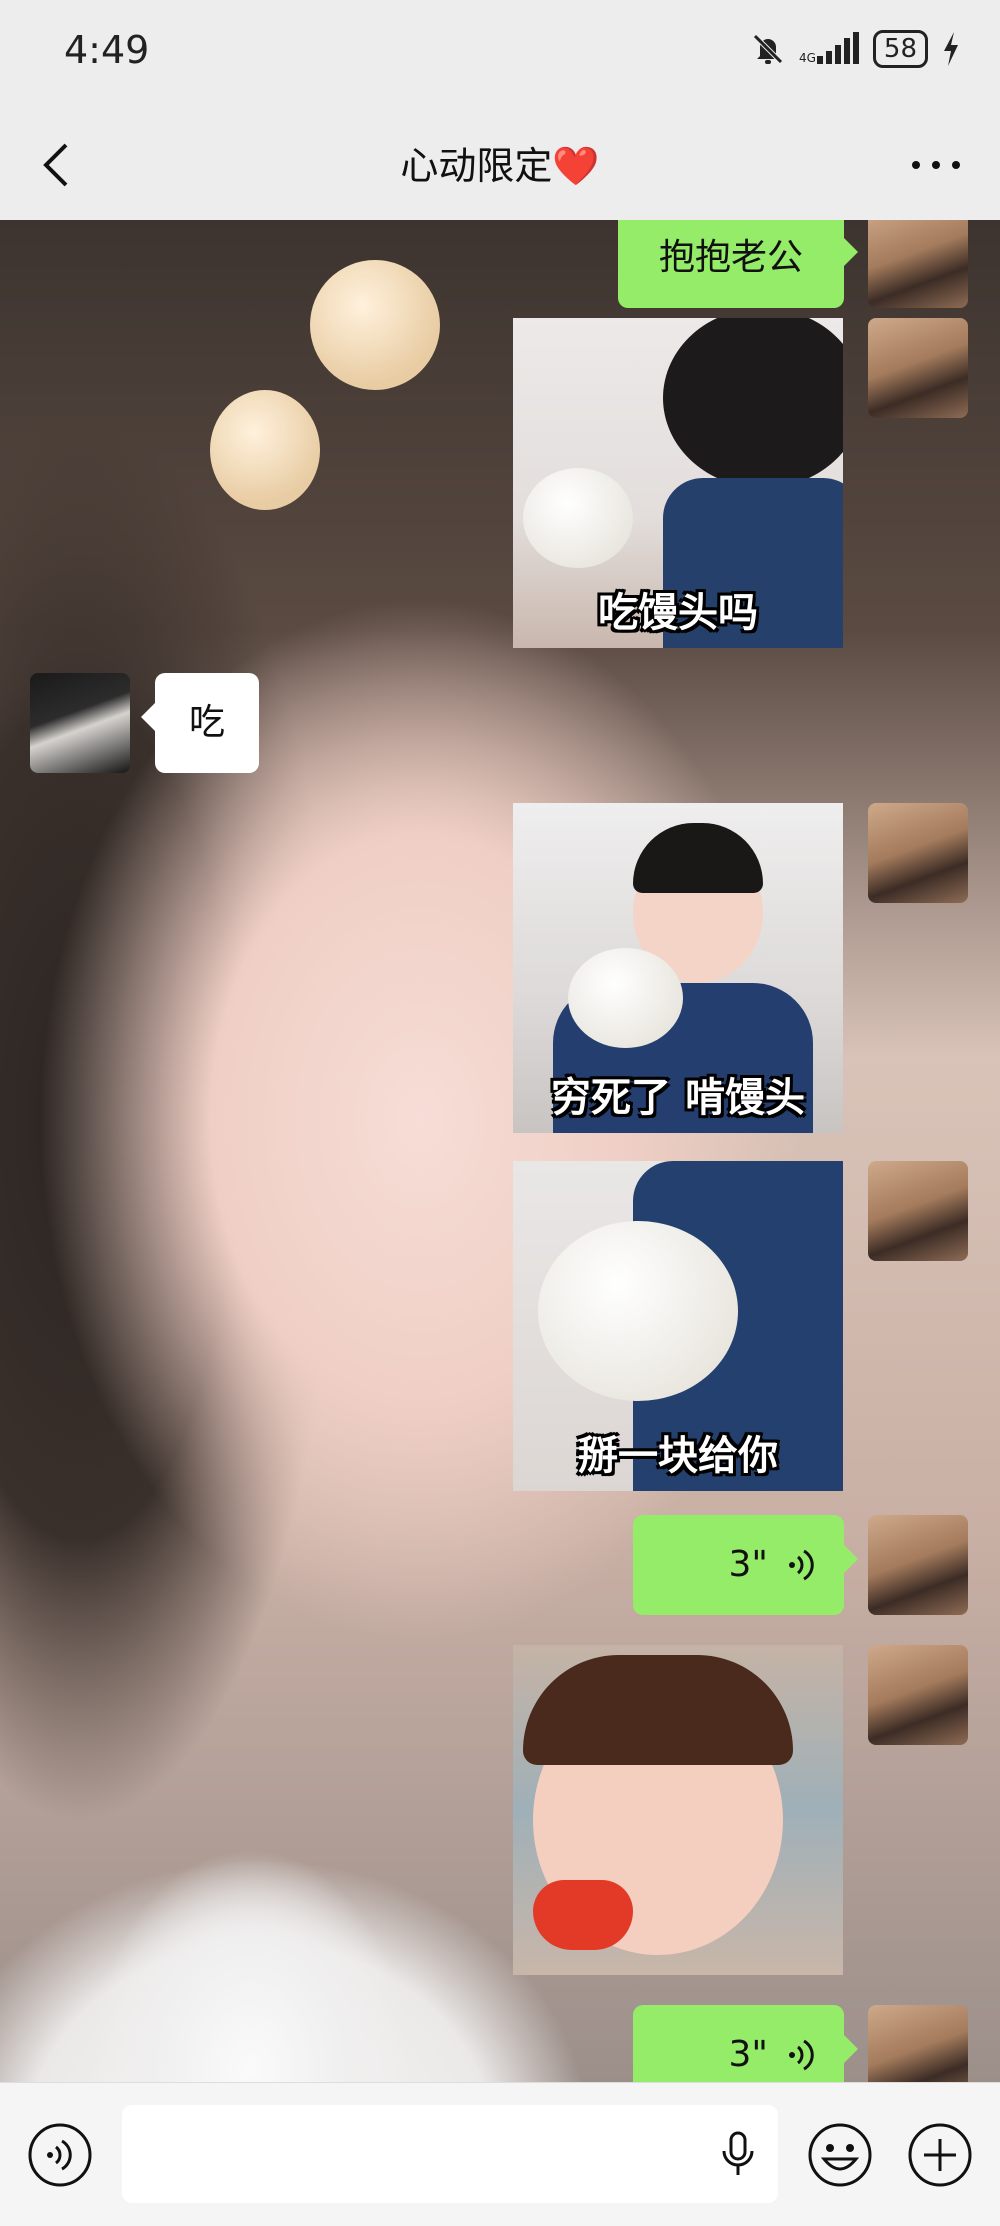 The width and height of the screenshot is (1000, 2226). What do you see at coordinates (500, 166) in the screenshot?
I see `chat-title: 心动限定❤️` at bounding box center [500, 166].